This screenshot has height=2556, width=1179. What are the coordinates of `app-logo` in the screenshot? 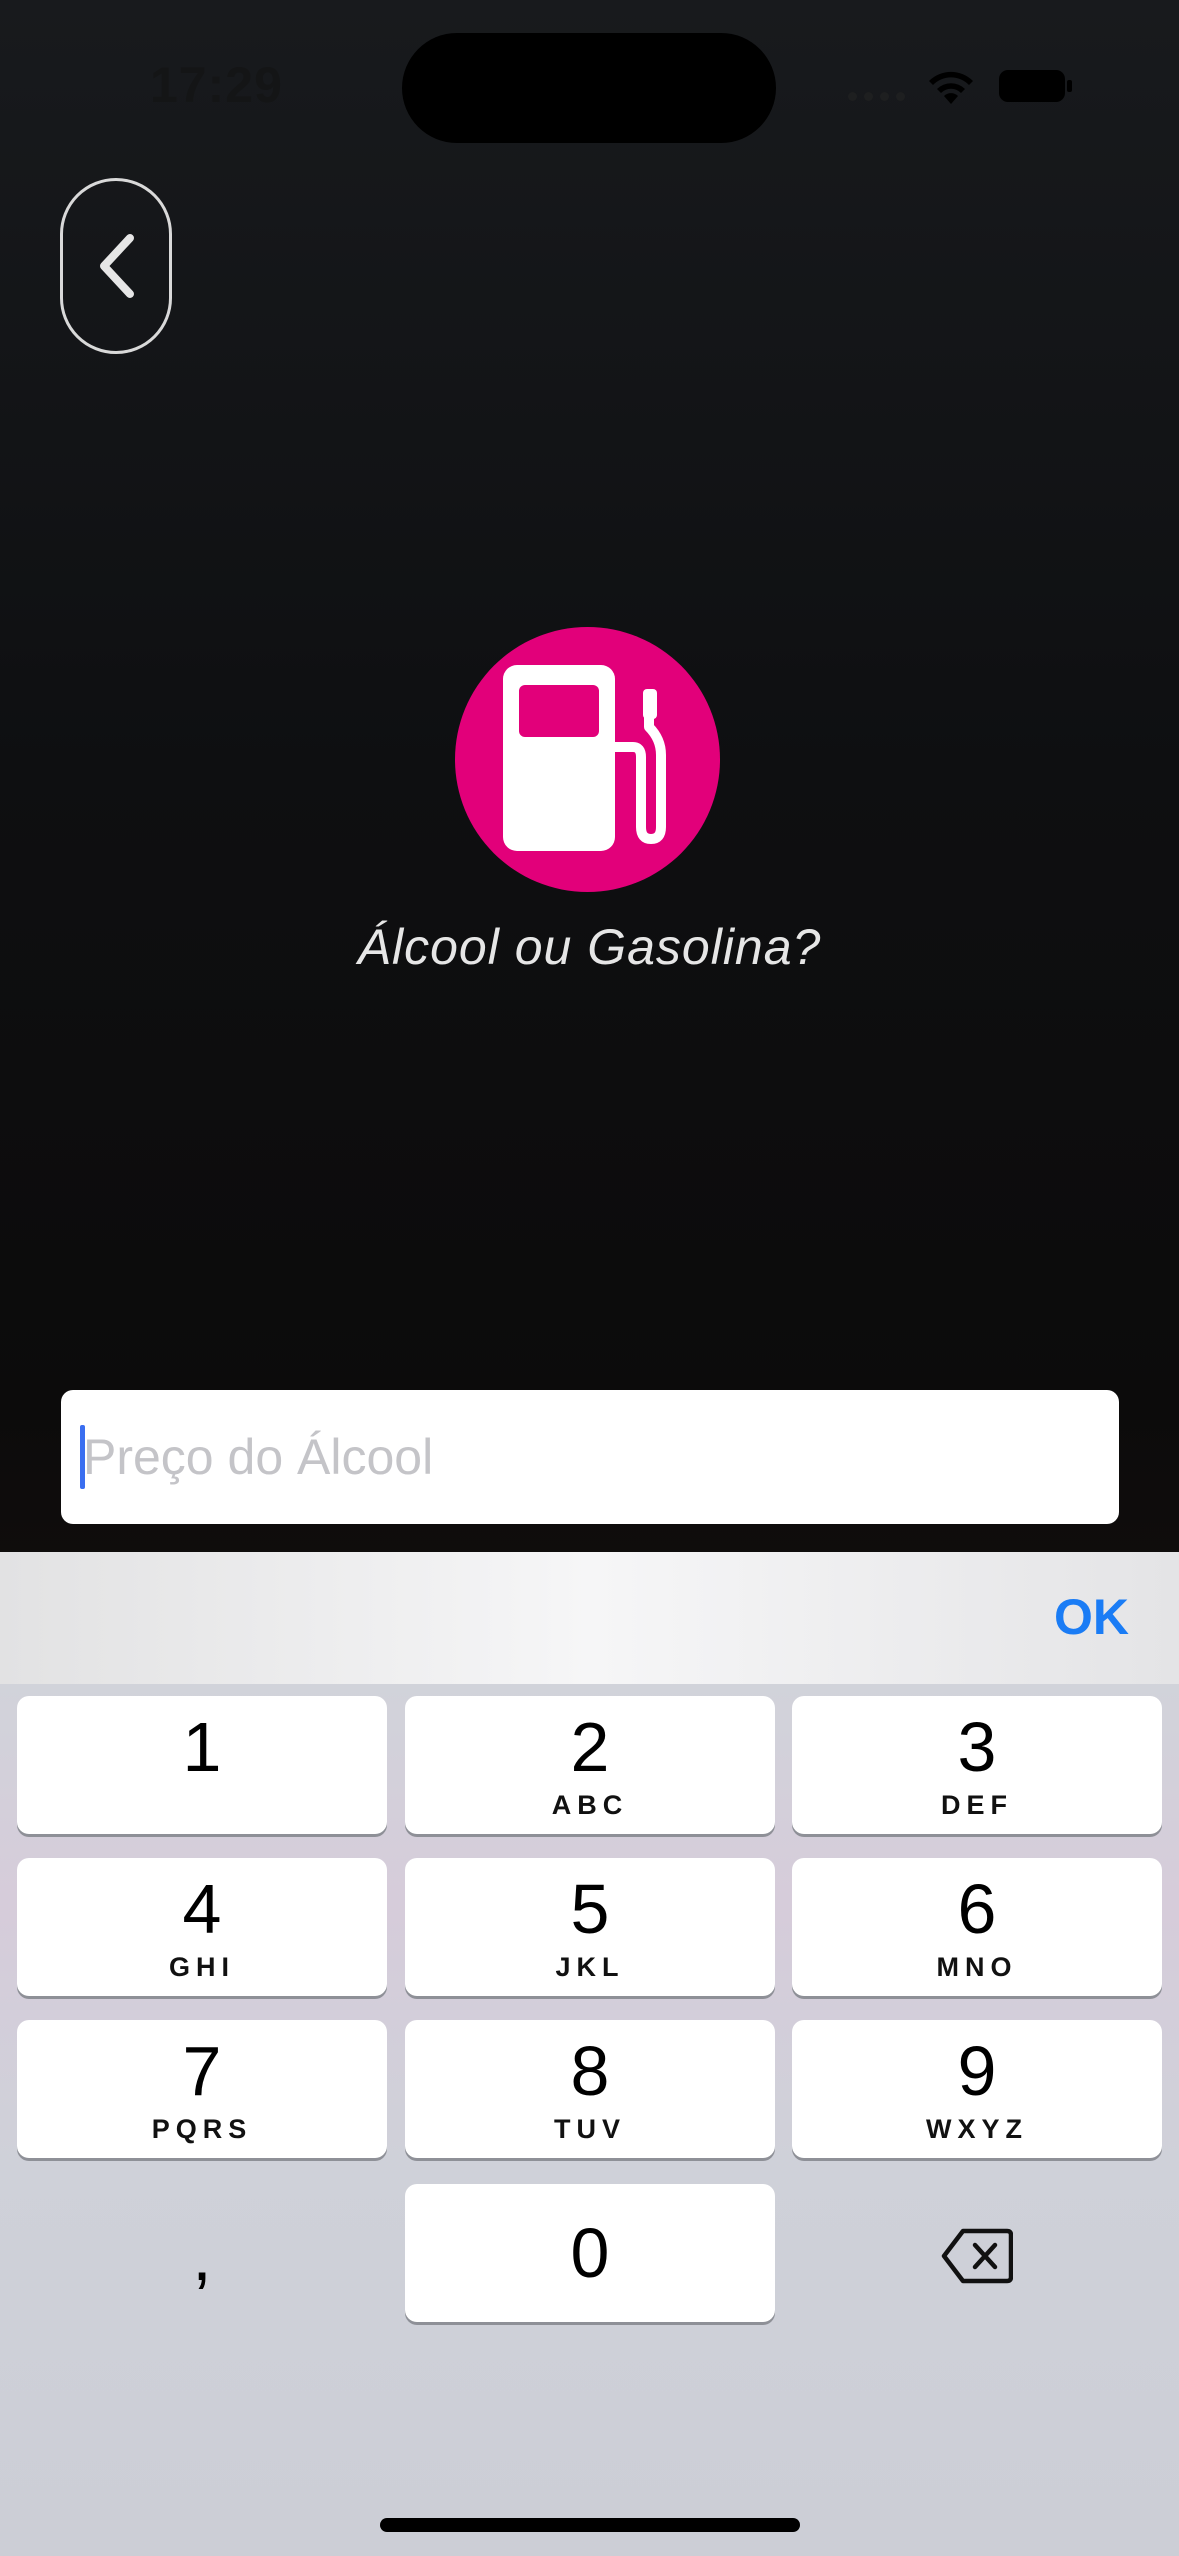 It's located at (587, 759).